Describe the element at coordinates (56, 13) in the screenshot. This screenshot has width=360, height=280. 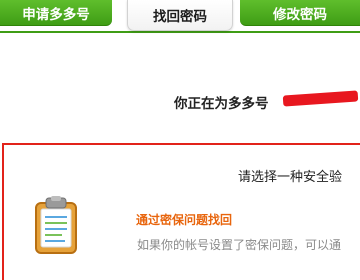
I see `tab-apply-account: 申请多多号` at that location.